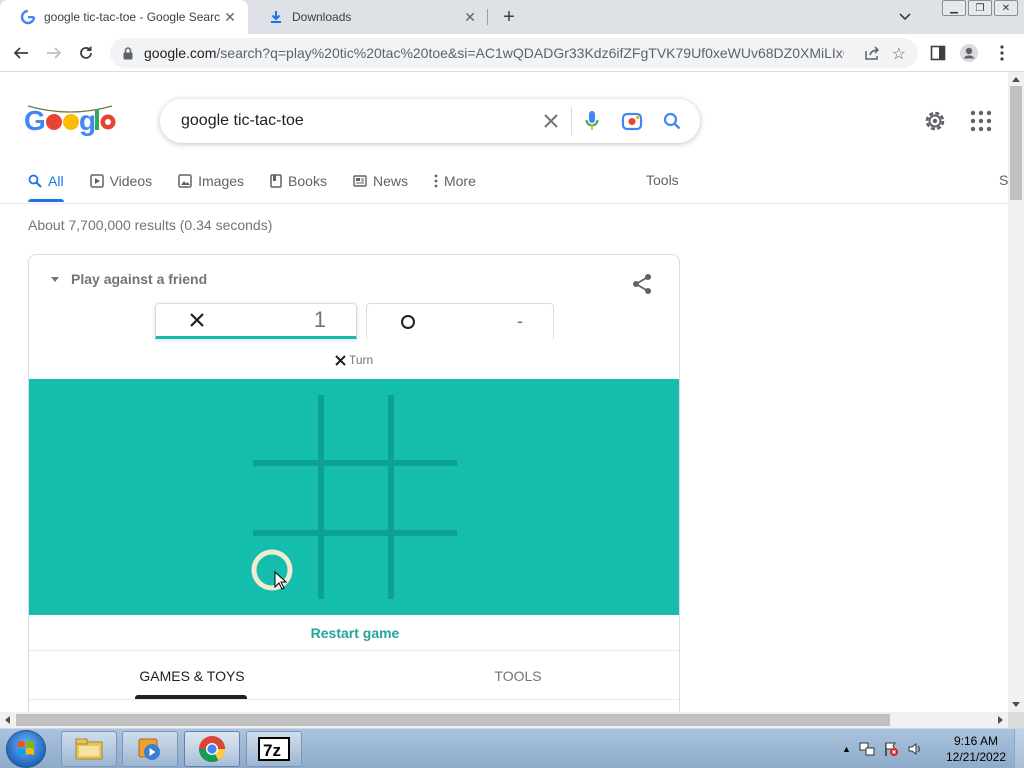  Describe the element at coordinates (504, 203) in the screenshot. I see `nav-divider` at that location.